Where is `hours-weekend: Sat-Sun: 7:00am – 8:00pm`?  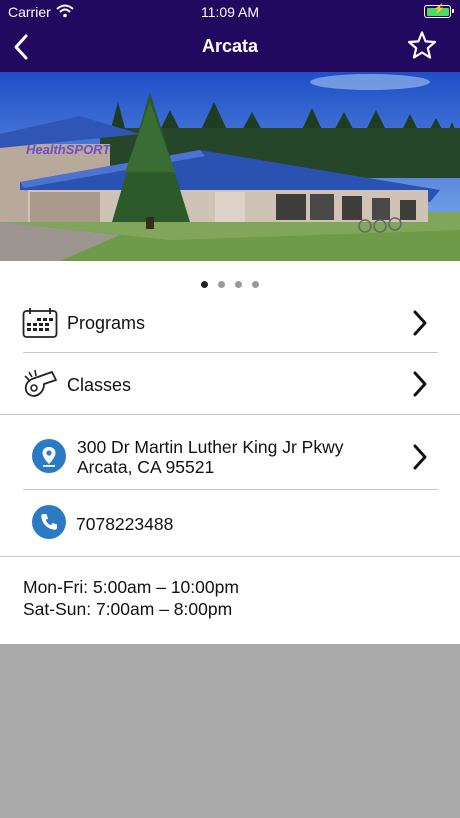 hours-weekend: Sat-Sun: 7:00am – 8:00pm is located at coordinates (128, 609).